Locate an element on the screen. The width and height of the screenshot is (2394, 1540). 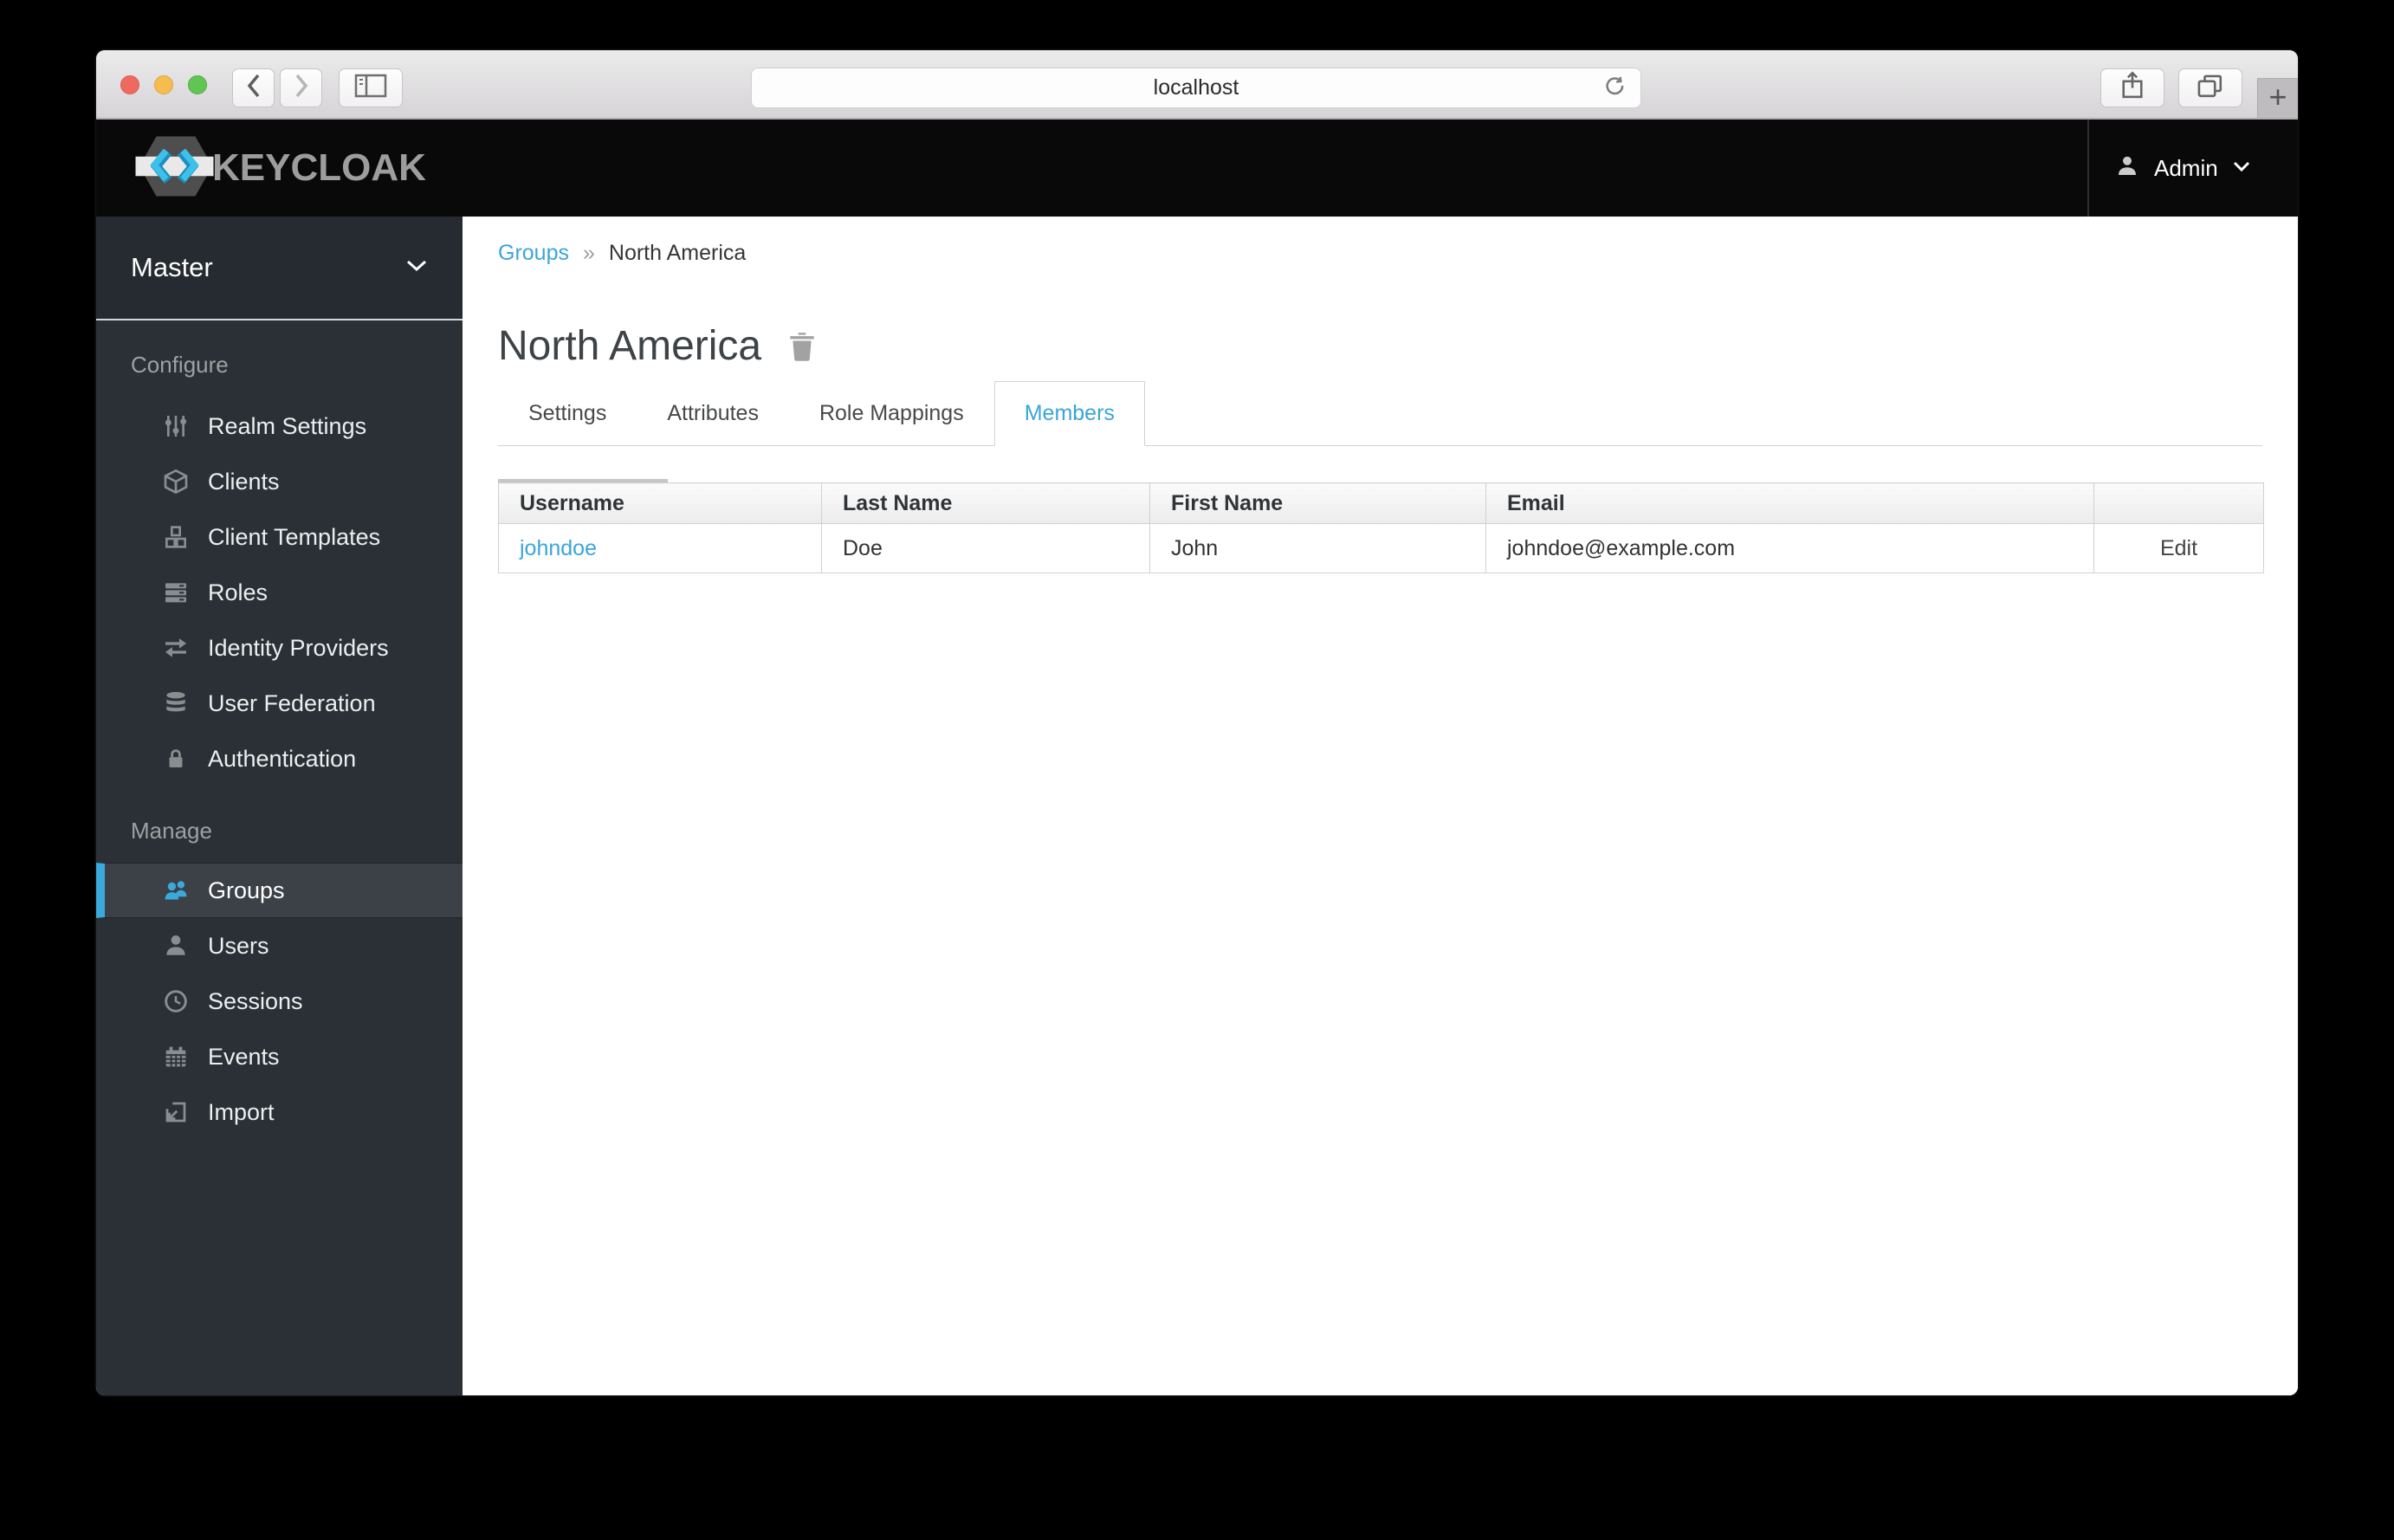
sidebar-item-events: Events is located at coordinates (279, 1056).